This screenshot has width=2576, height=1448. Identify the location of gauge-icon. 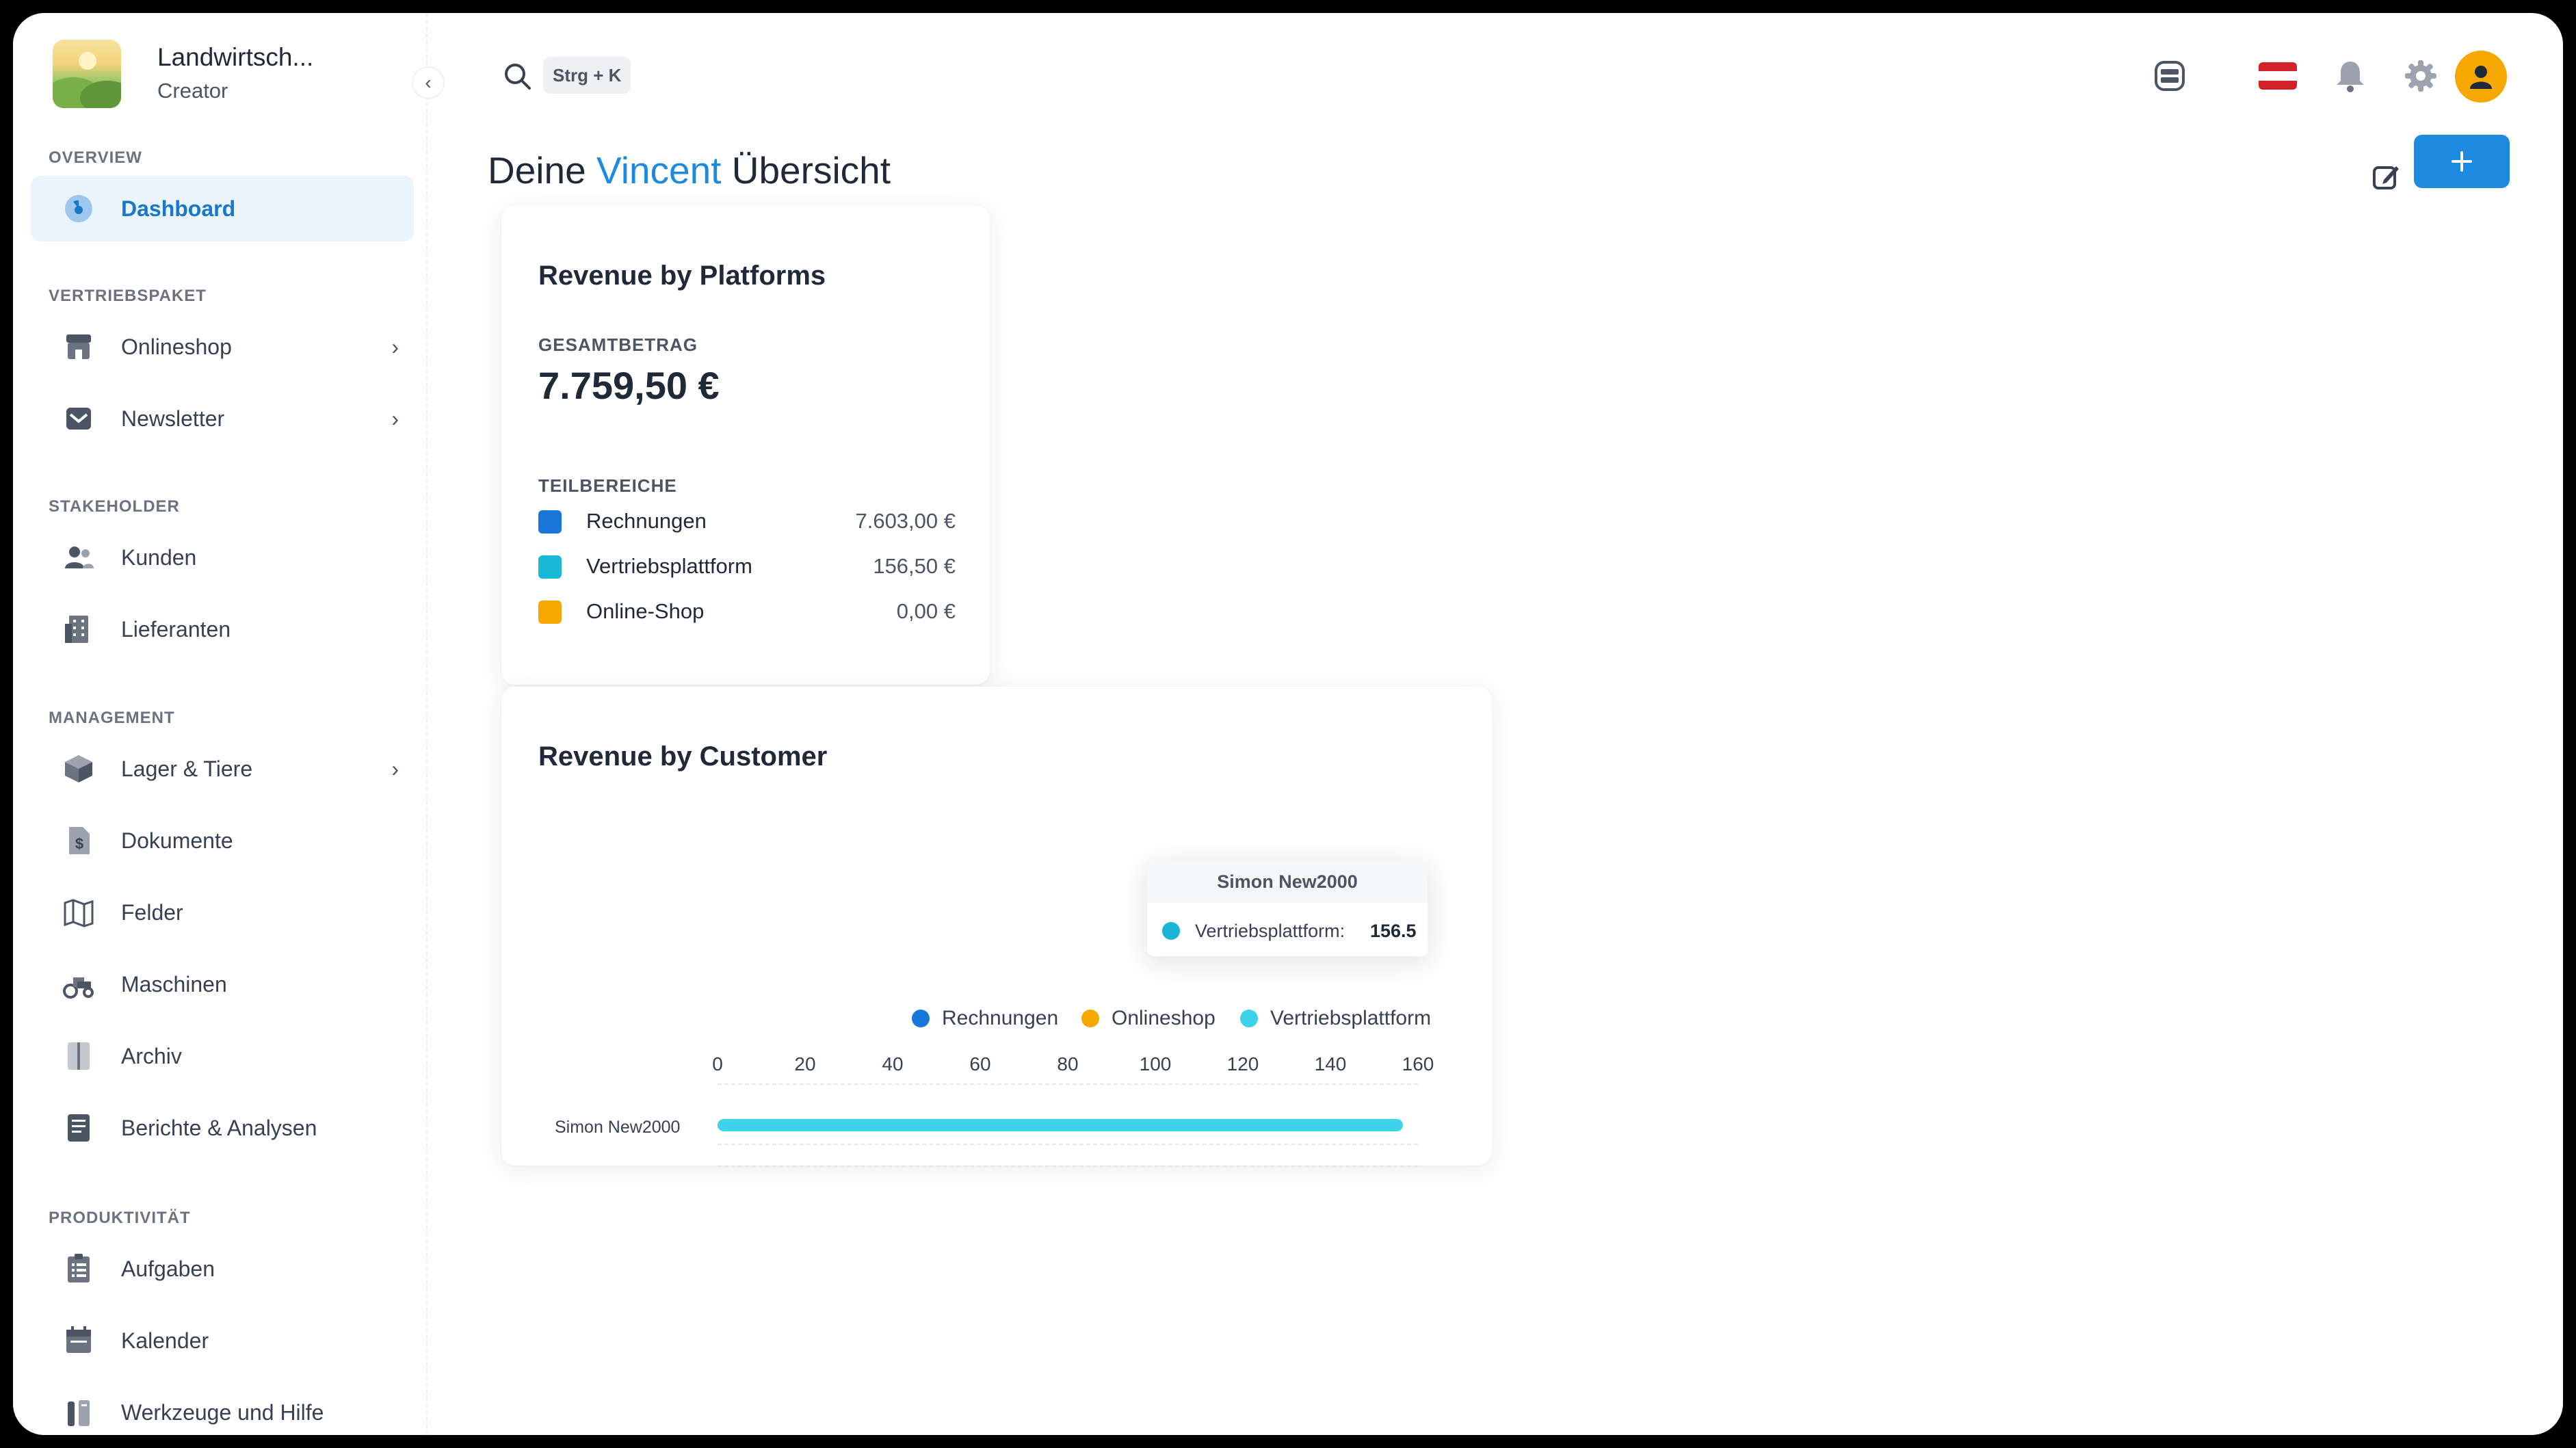
(78, 208).